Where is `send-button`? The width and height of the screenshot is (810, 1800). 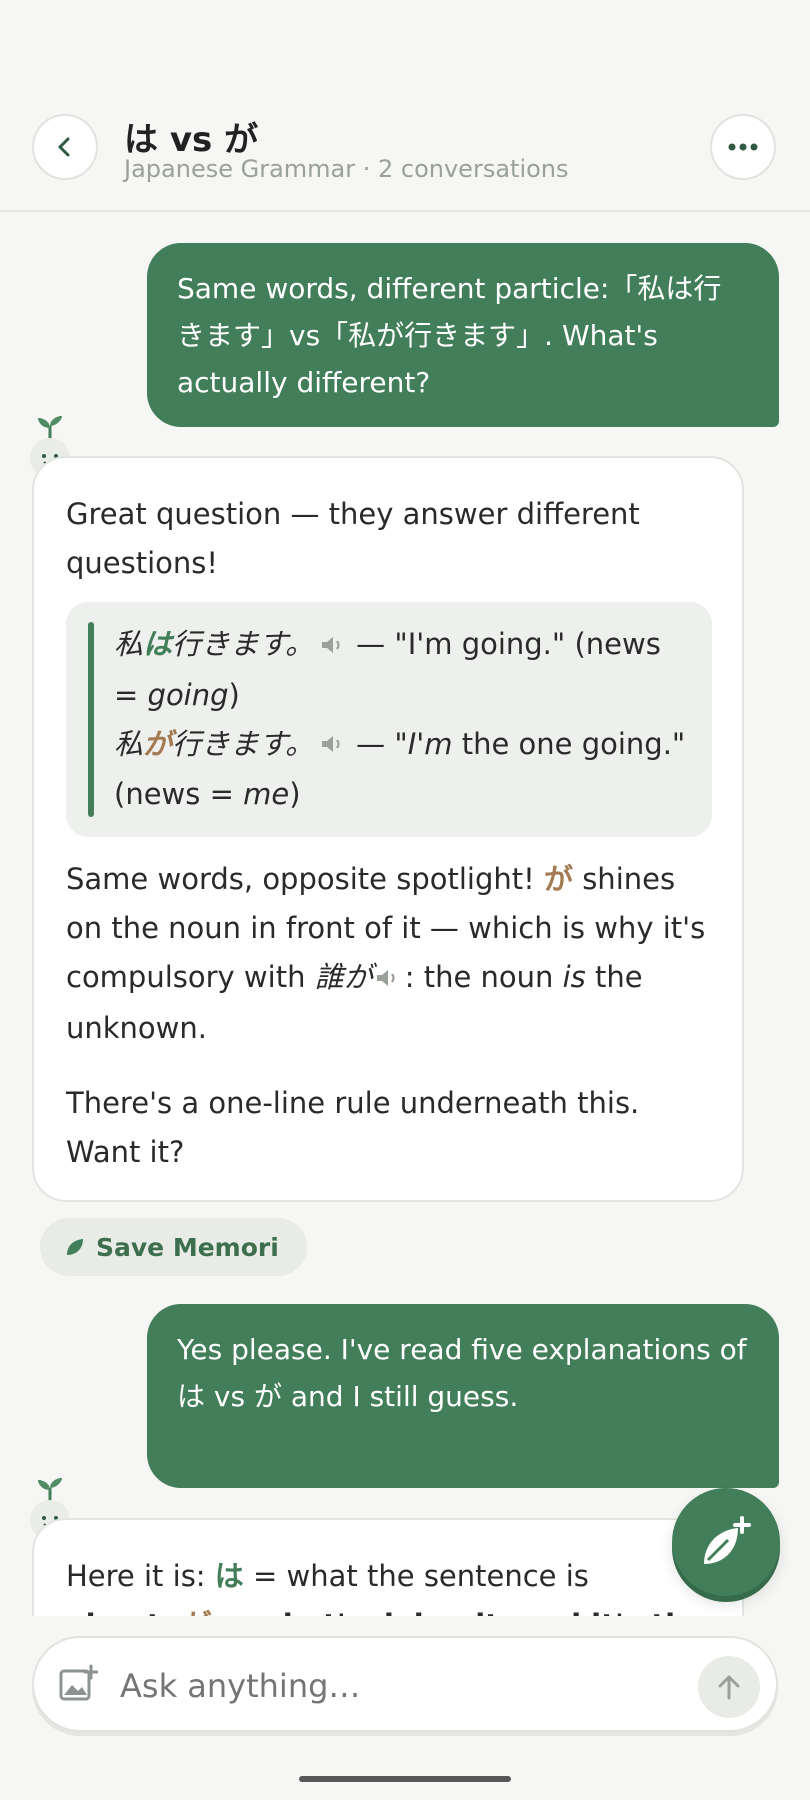
send-button is located at coordinates (729, 1687).